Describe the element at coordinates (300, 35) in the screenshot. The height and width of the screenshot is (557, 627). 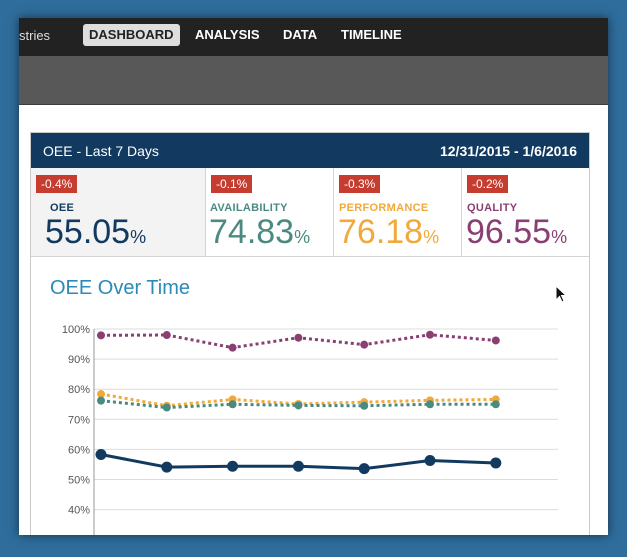
I see `nav-data: DATA` at that location.